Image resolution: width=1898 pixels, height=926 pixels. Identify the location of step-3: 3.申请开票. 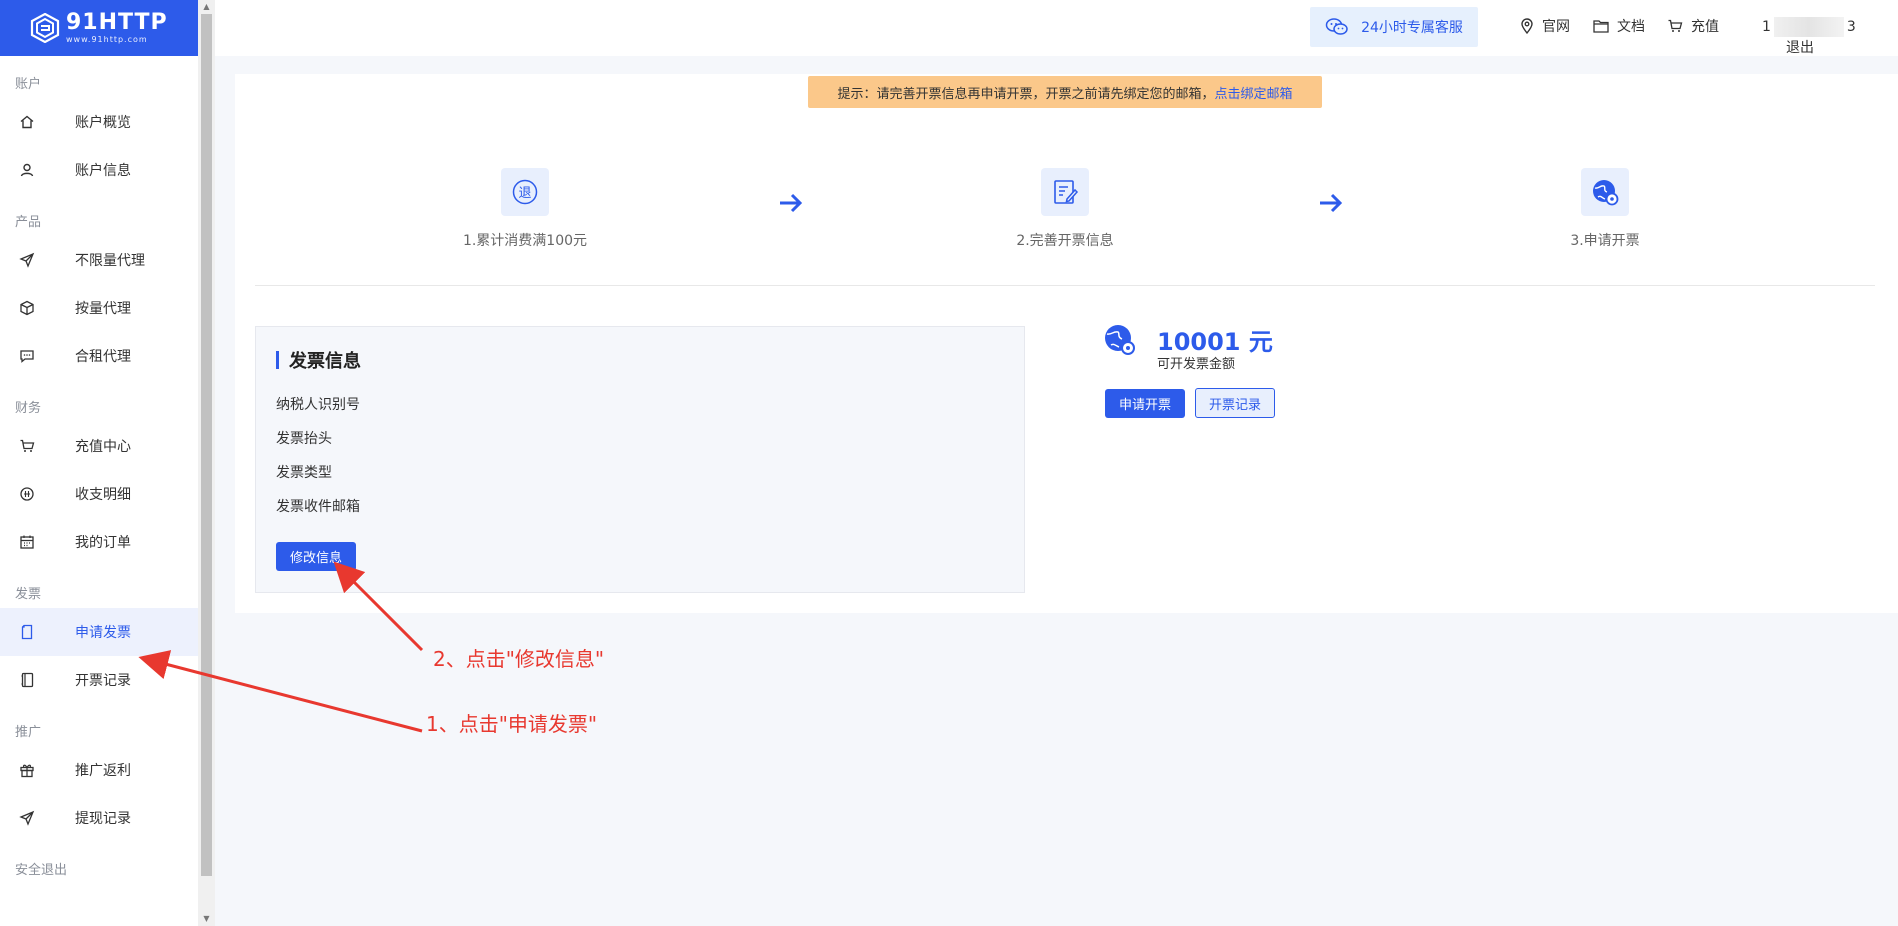
(1605, 209).